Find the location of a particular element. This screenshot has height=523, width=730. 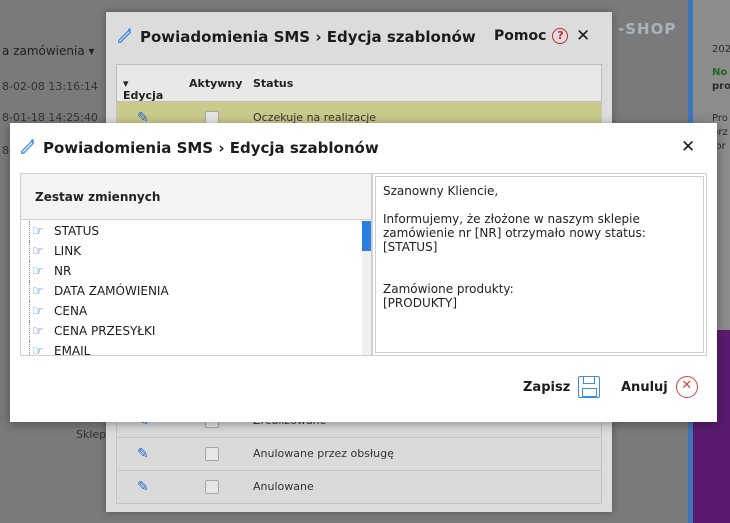

table-row: ✎ Anulowane przez obsługę is located at coordinates (359, 454).